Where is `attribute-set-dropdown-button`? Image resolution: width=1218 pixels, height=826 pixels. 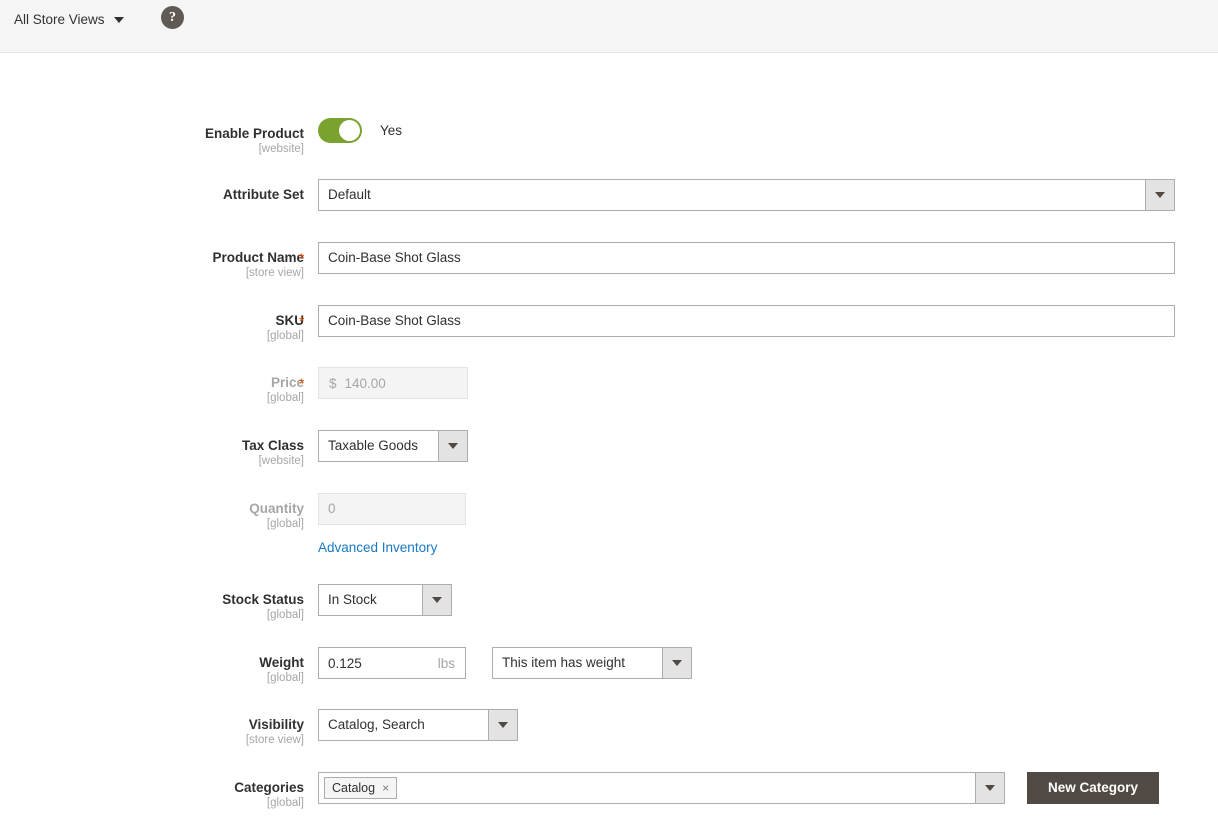
attribute-set-dropdown-button is located at coordinates (1159, 195).